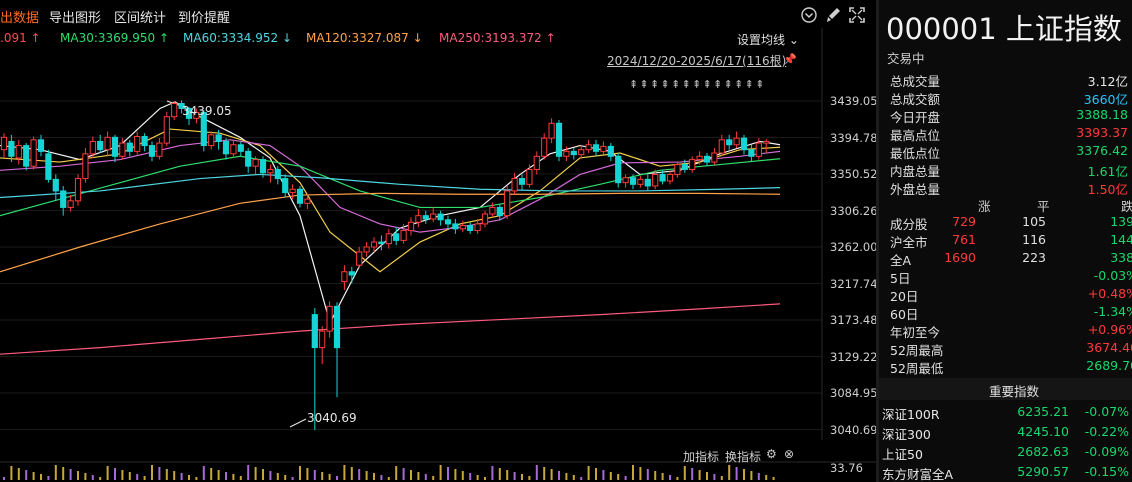 The height and width of the screenshot is (482, 1132). I want to click on period-value: 2689.70, so click(1109, 365).